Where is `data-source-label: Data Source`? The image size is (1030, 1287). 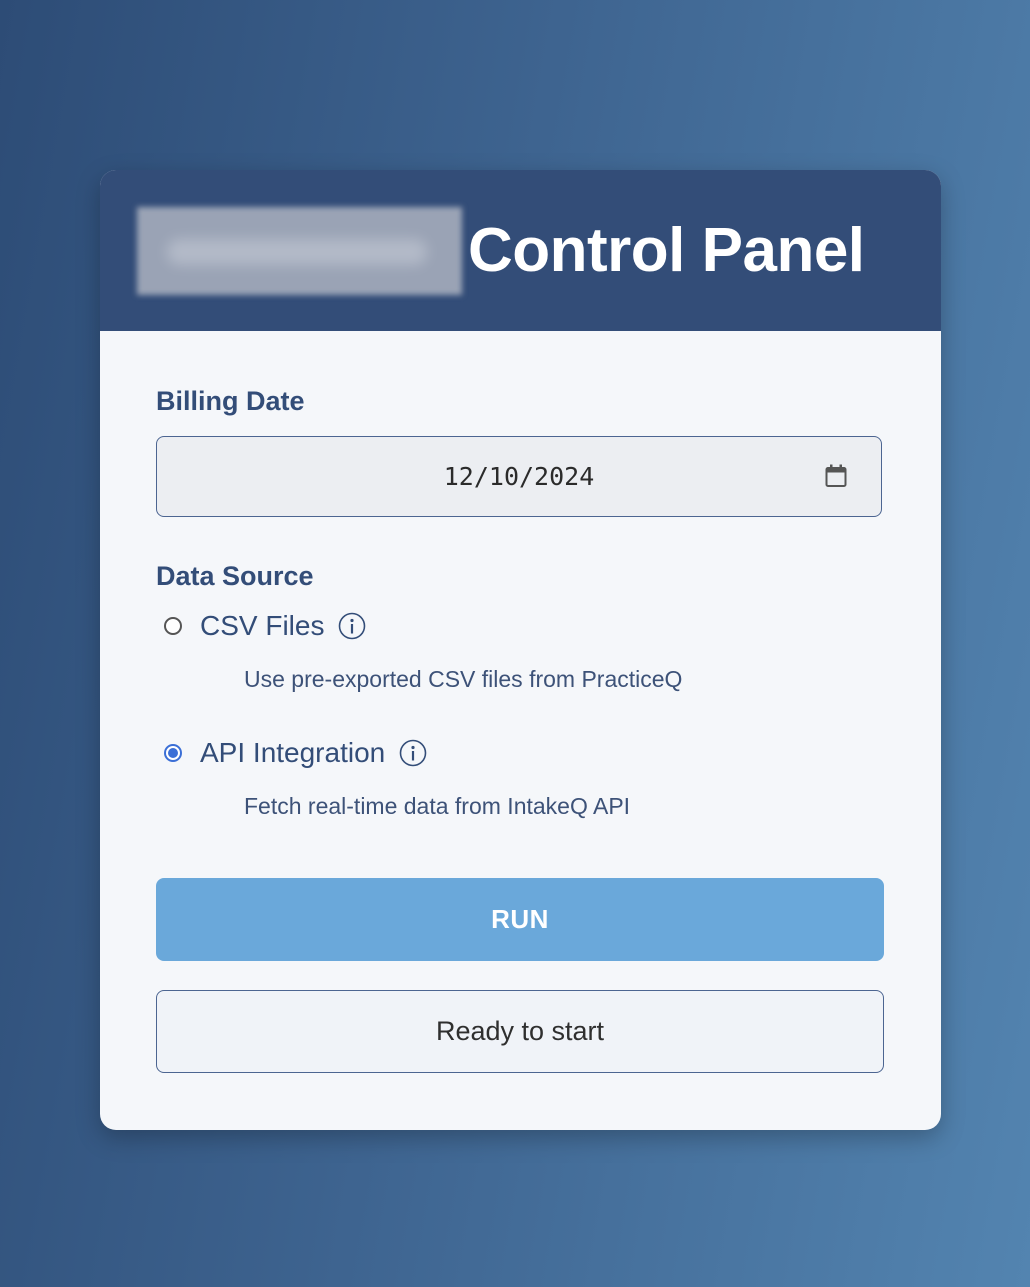 data-source-label: Data Source is located at coordinates (235, 576).